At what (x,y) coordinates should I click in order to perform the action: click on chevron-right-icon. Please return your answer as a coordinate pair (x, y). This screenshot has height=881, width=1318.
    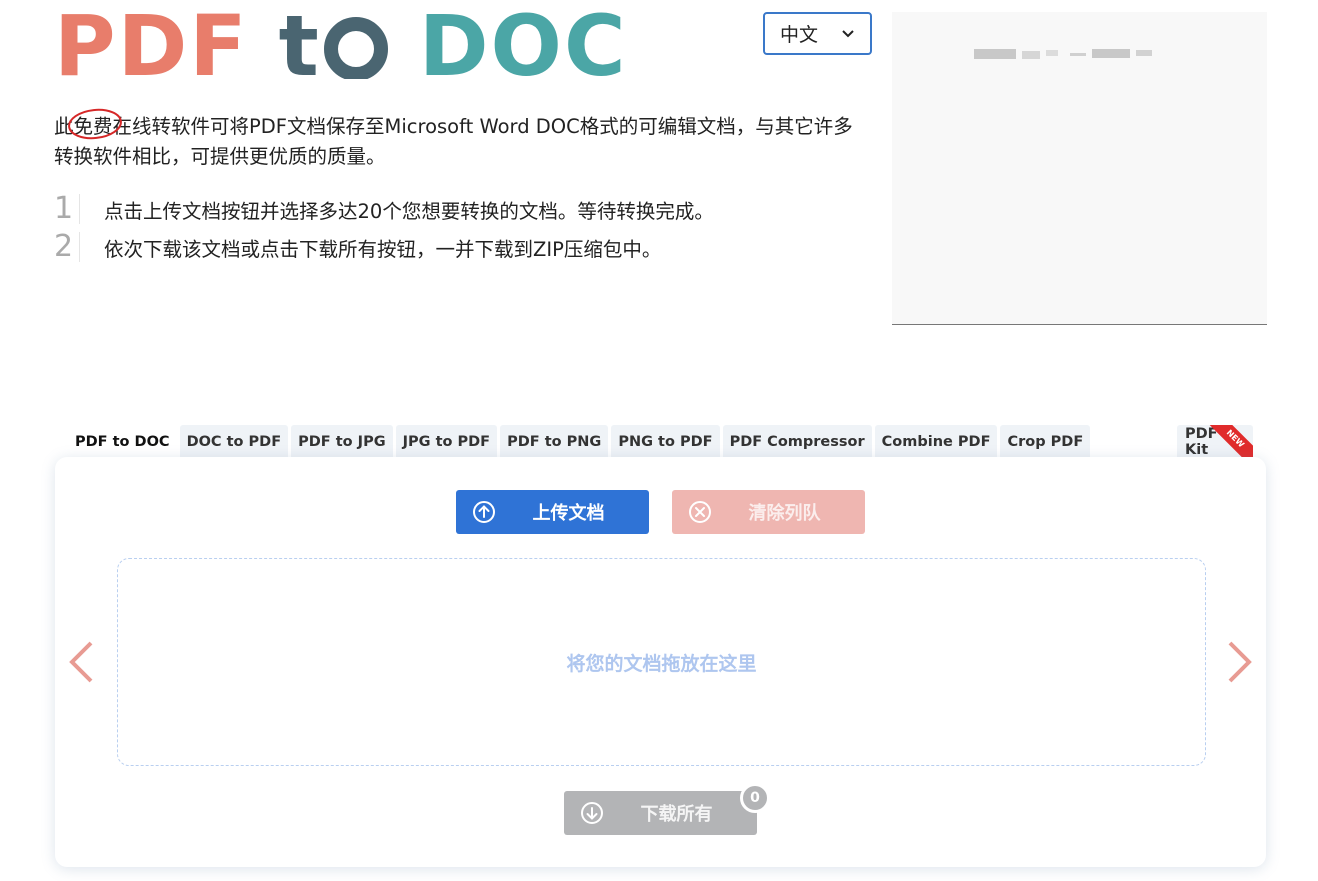
    Looking at the image, I should click on (1240, 662).